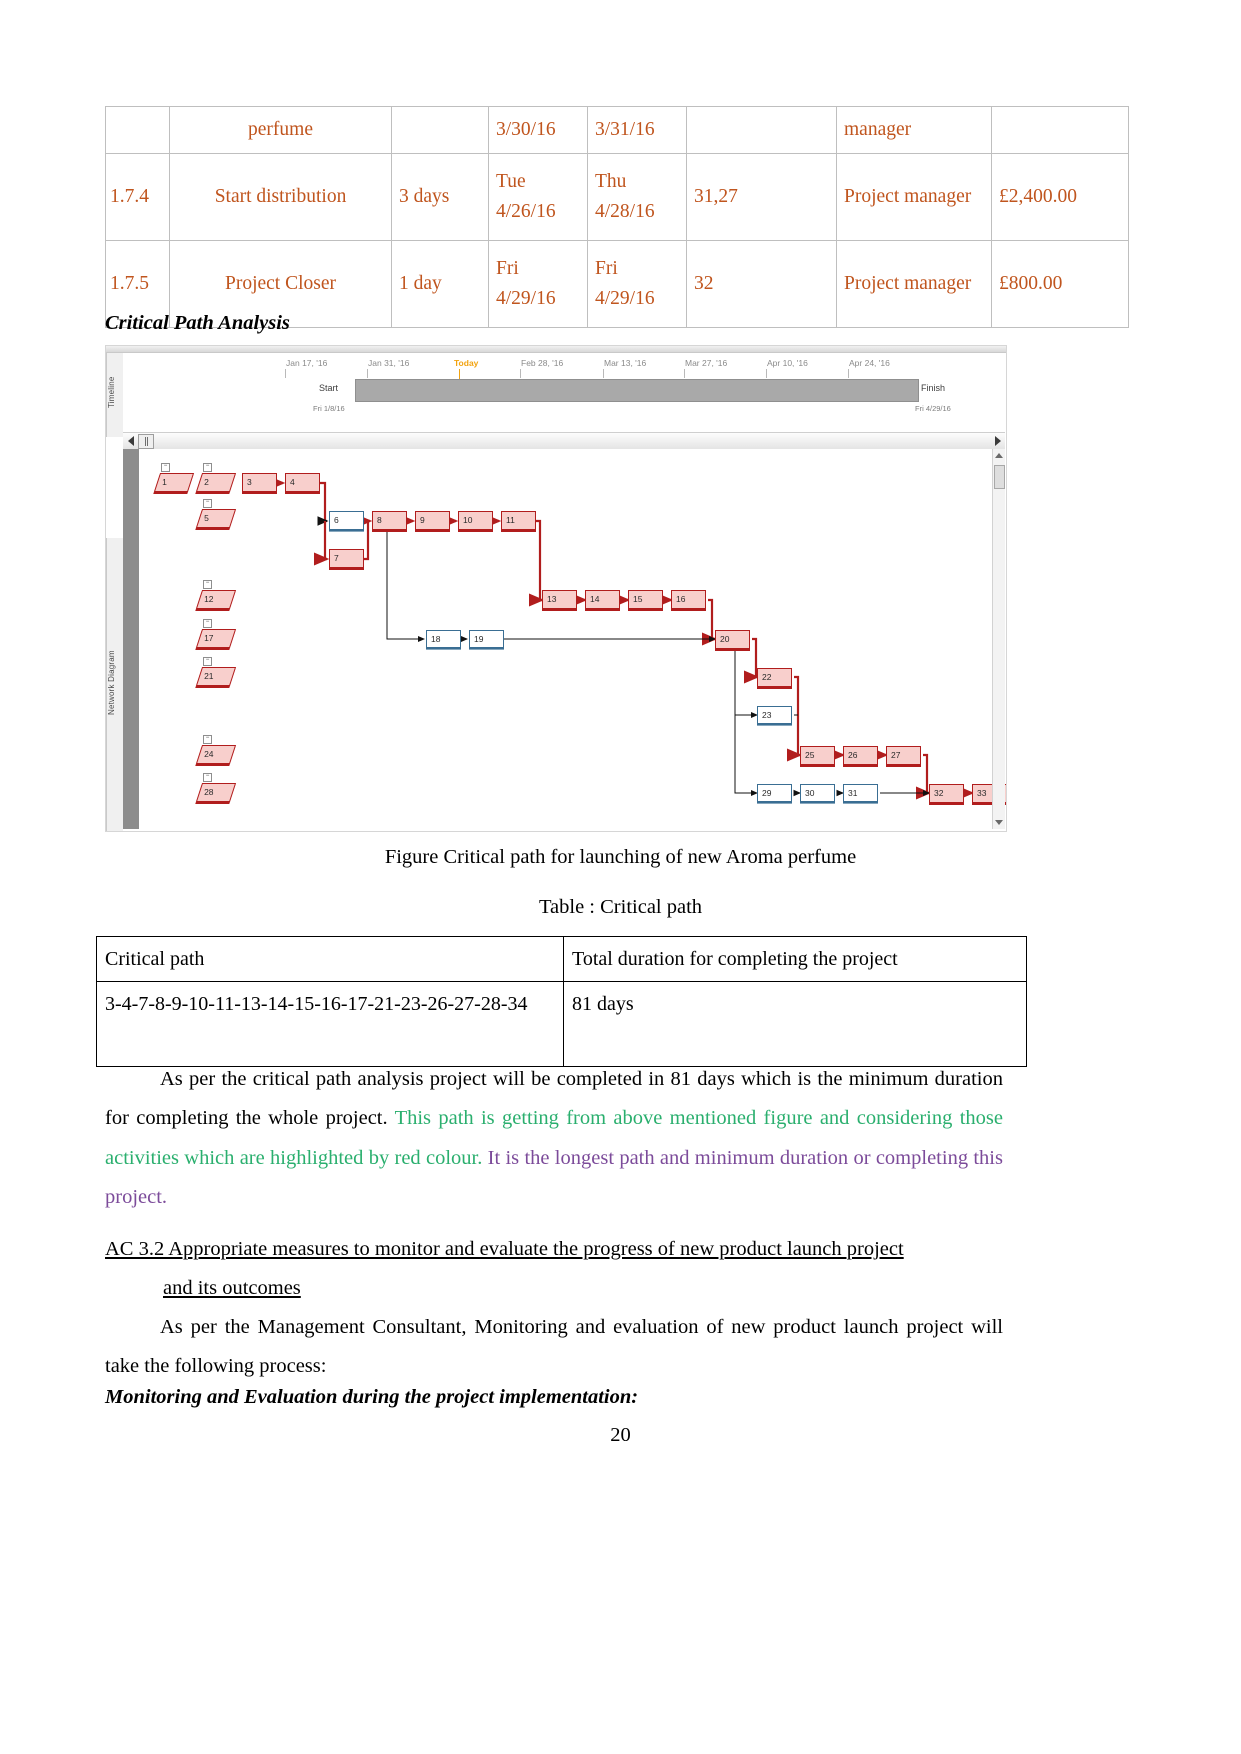  Describe the element at coordinates (206, 482) in the screenshot. I see `network-node-id: 2` at that location.